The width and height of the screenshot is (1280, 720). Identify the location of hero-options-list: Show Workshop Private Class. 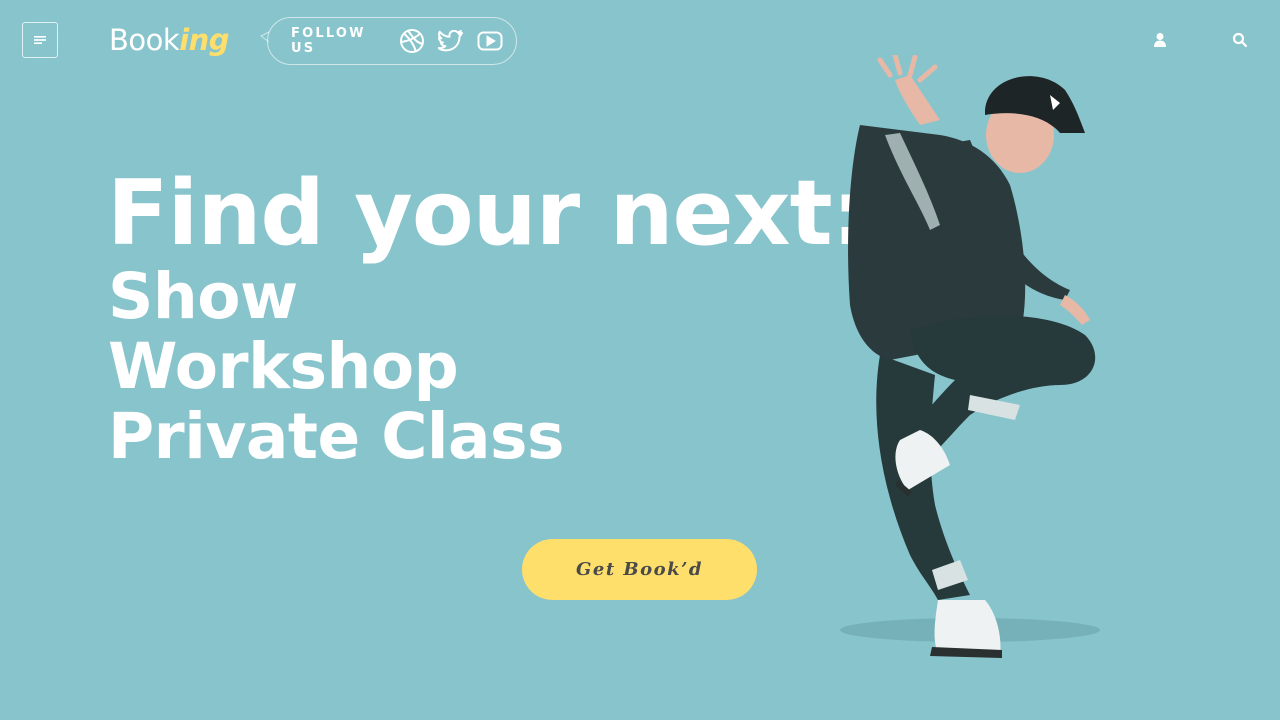
(336, 366).